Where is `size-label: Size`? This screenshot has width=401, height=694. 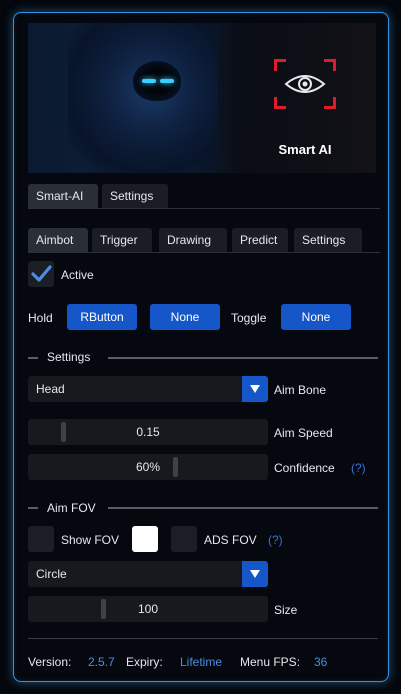 size-label: Size is located at coordinates (286, 610).